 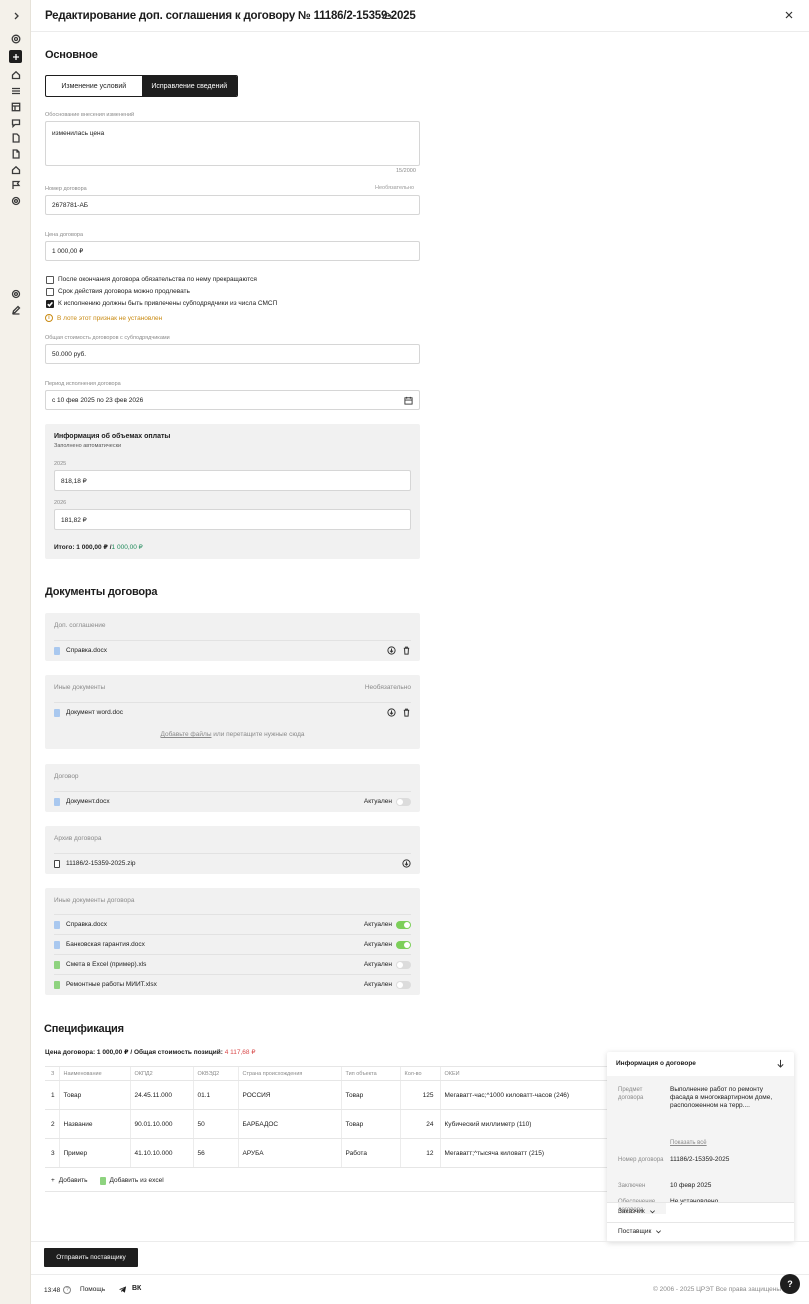 What do you see at coordinates (232, 251) in the screenshot?
I see `contract-price-input: 1 000,00 ₽` at bounding box center [232, 251].